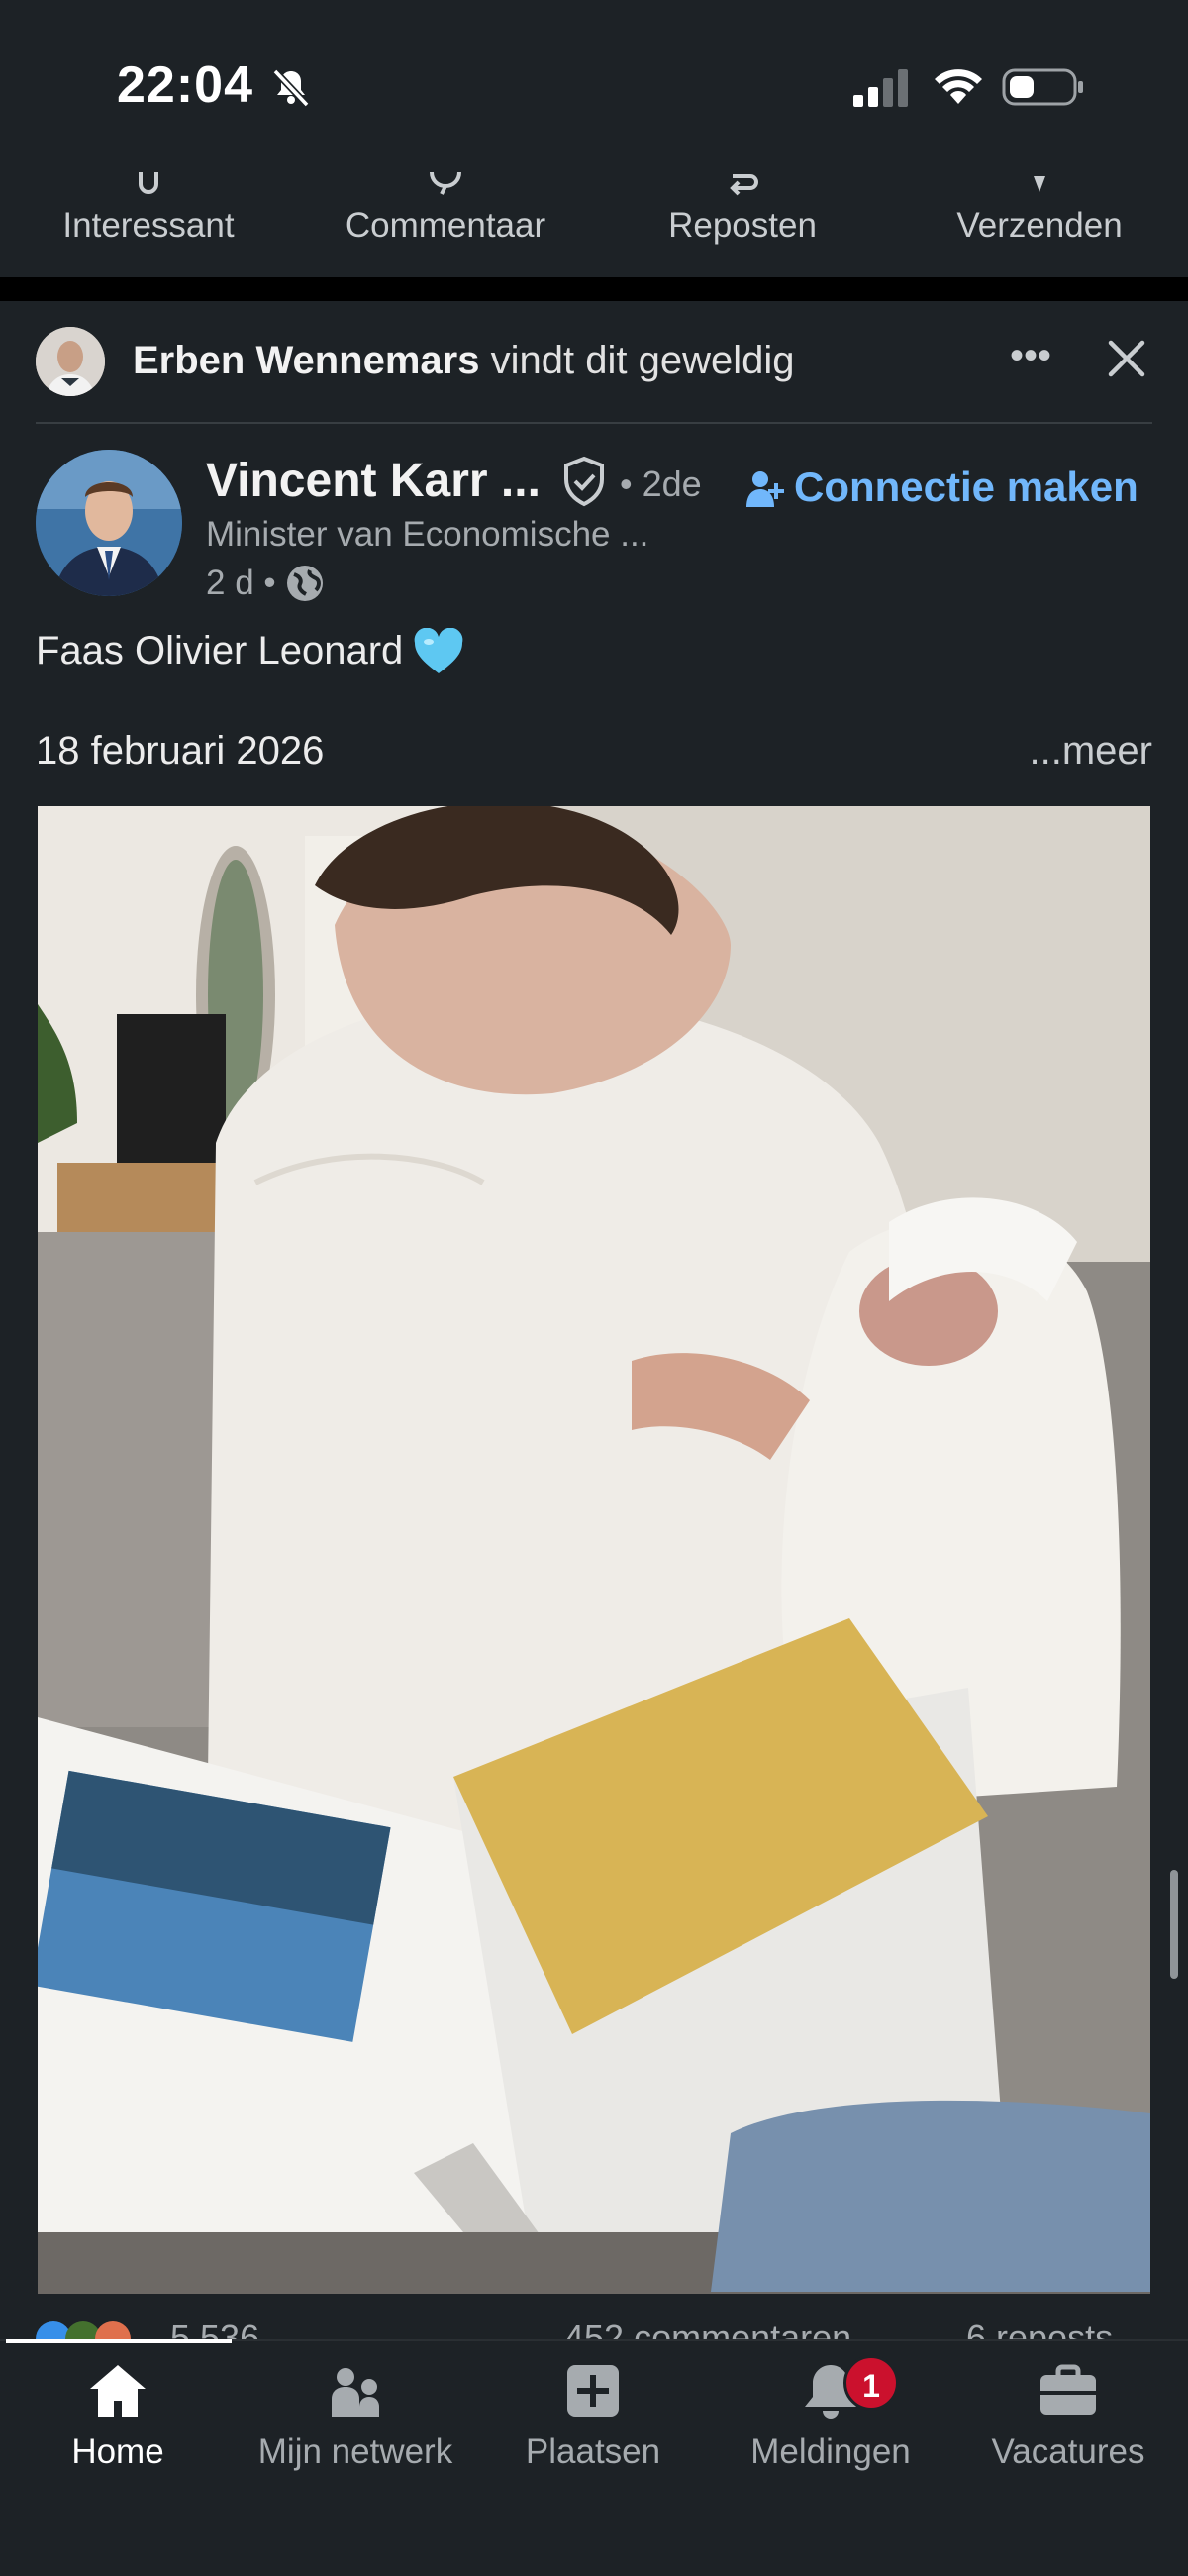  I want to click on network-icon, so click(355, 2392).